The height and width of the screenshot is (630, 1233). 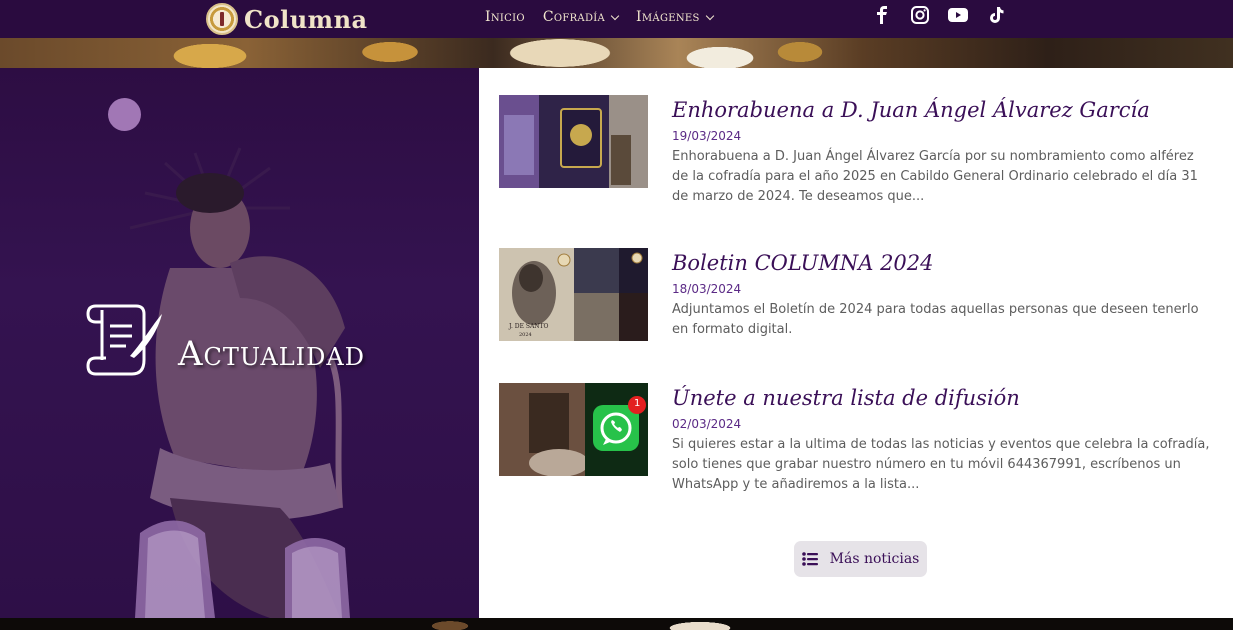 I want to click on more-news-label: Más noticias, so click(x=874, y=559).